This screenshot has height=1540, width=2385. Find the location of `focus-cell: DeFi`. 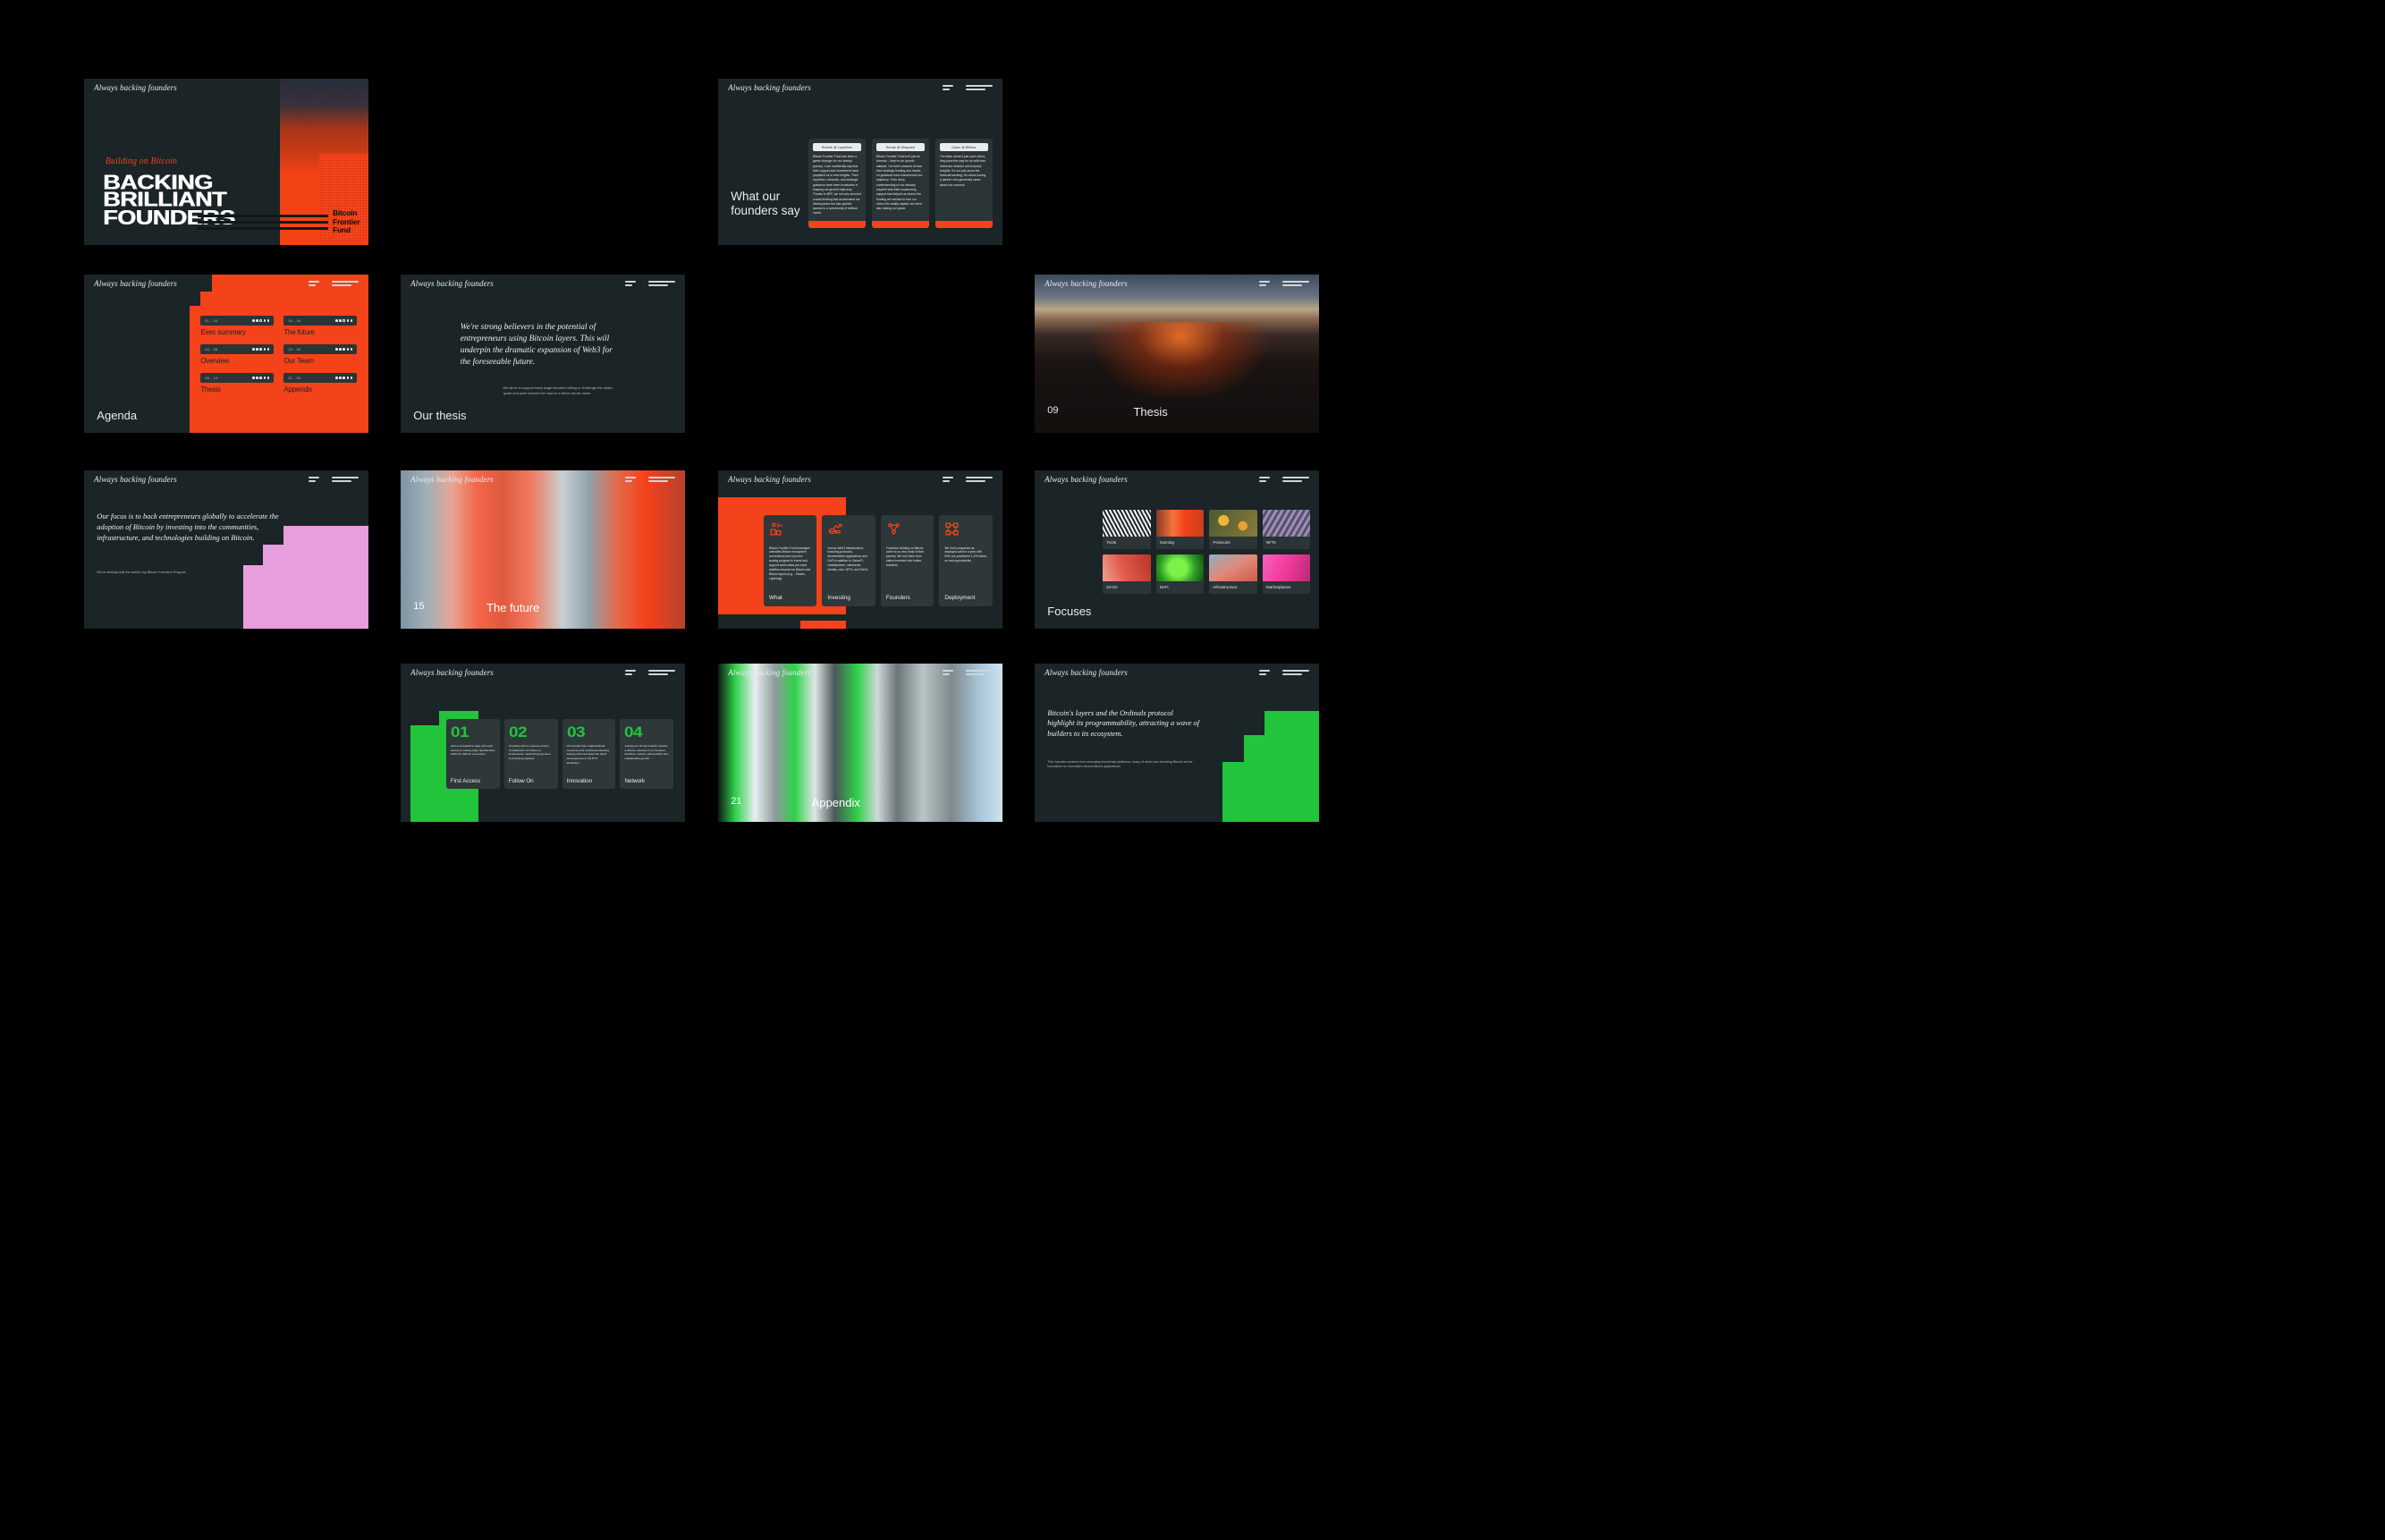

focus-cell: DeFi is located at coordinates (1180, 574).